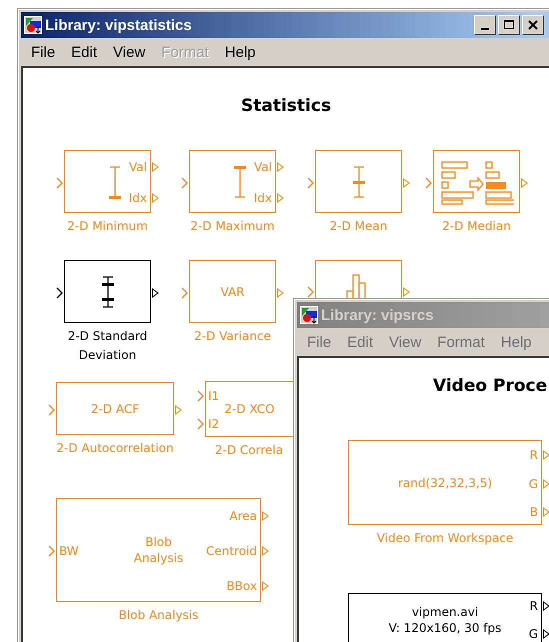  Describe the element at coordinates (159, 558) in the screenshot. I see `block-text: Analysis` at that location.